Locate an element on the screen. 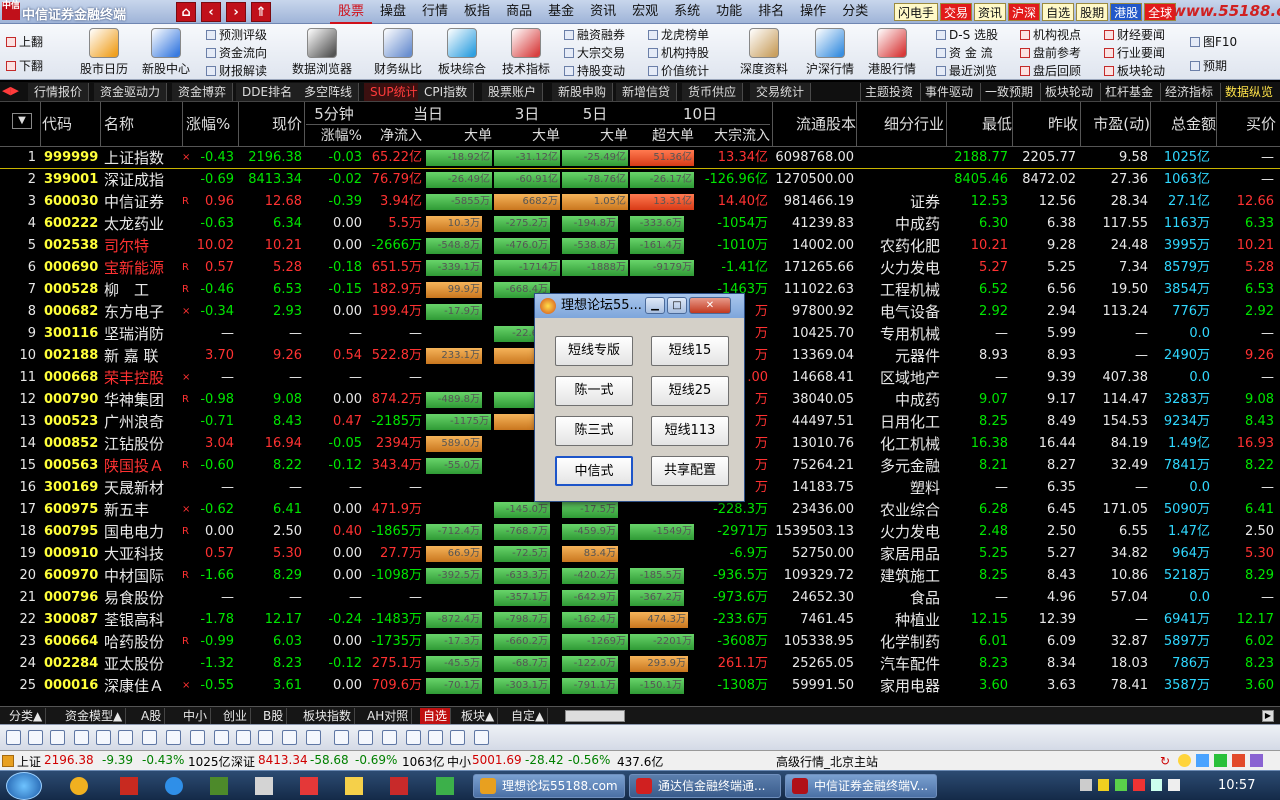 Image resolution: width=1280 pixels, height=800 pixels. tab-9: 新增信贷 is located at coordinates (647, 92).